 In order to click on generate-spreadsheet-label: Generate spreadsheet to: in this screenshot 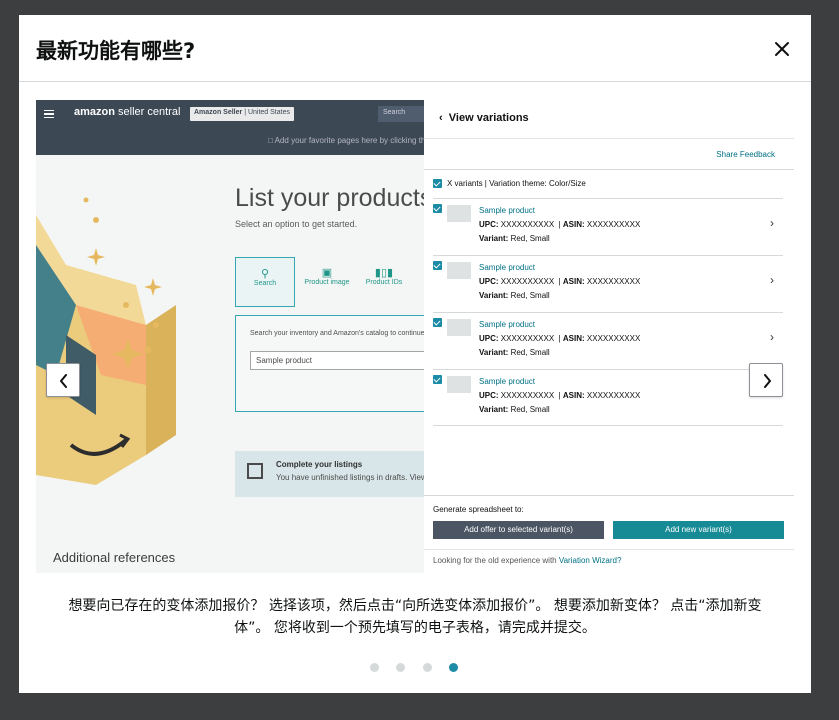, I will do `click(478, 509)`.